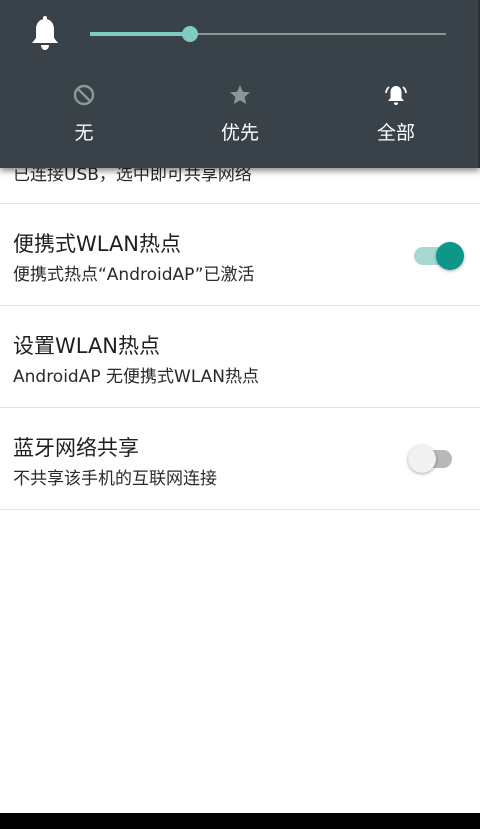 The height and width of the screenshot is (829, 480). I want to click on navigation-bar, so click(240, 821).